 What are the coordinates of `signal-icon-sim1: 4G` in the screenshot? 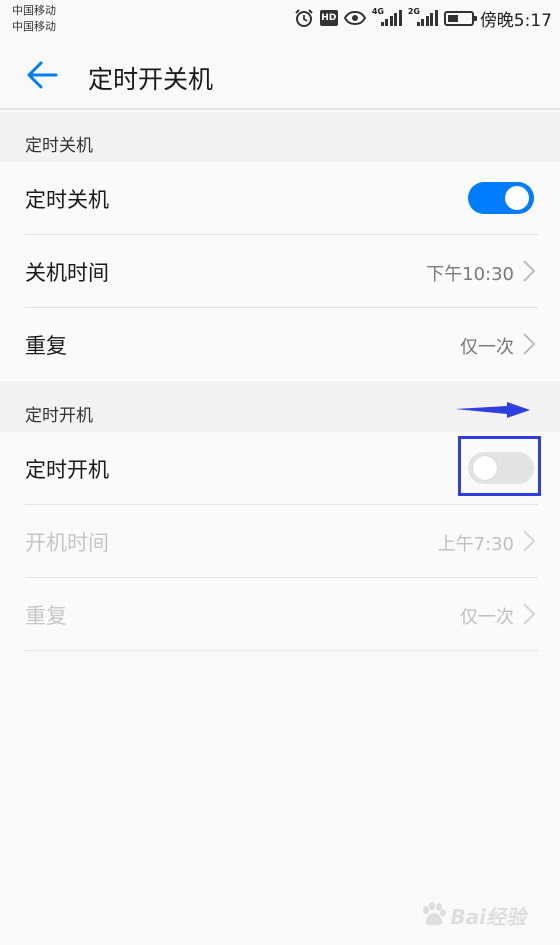 It's located at (387, 17).